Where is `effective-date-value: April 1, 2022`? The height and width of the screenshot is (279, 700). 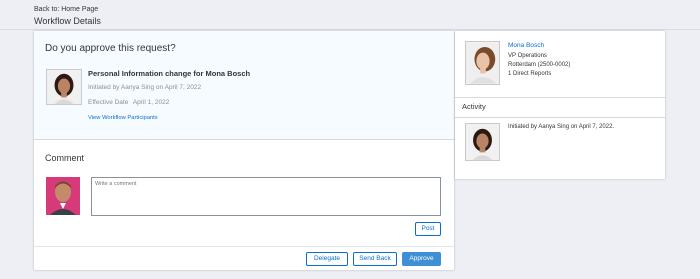
effective-date-value: April 1, 2022 is located at coordinates (151, 102).